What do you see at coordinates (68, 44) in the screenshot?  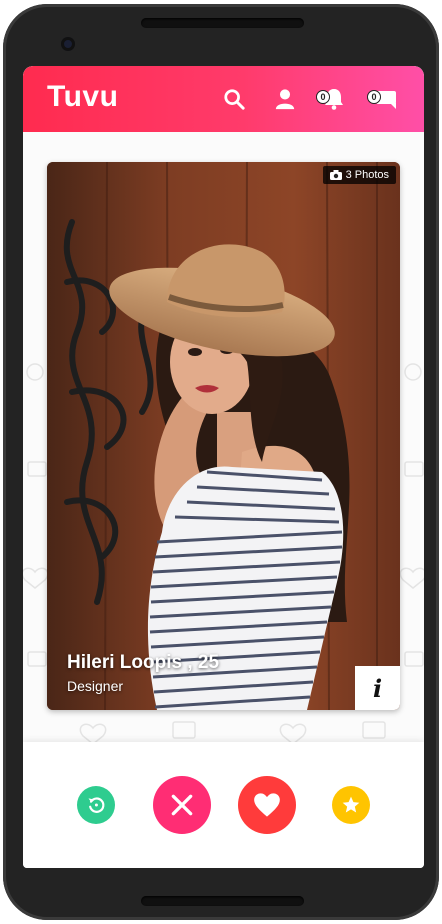 I see `front-camera` at bounding box center [68, 44].